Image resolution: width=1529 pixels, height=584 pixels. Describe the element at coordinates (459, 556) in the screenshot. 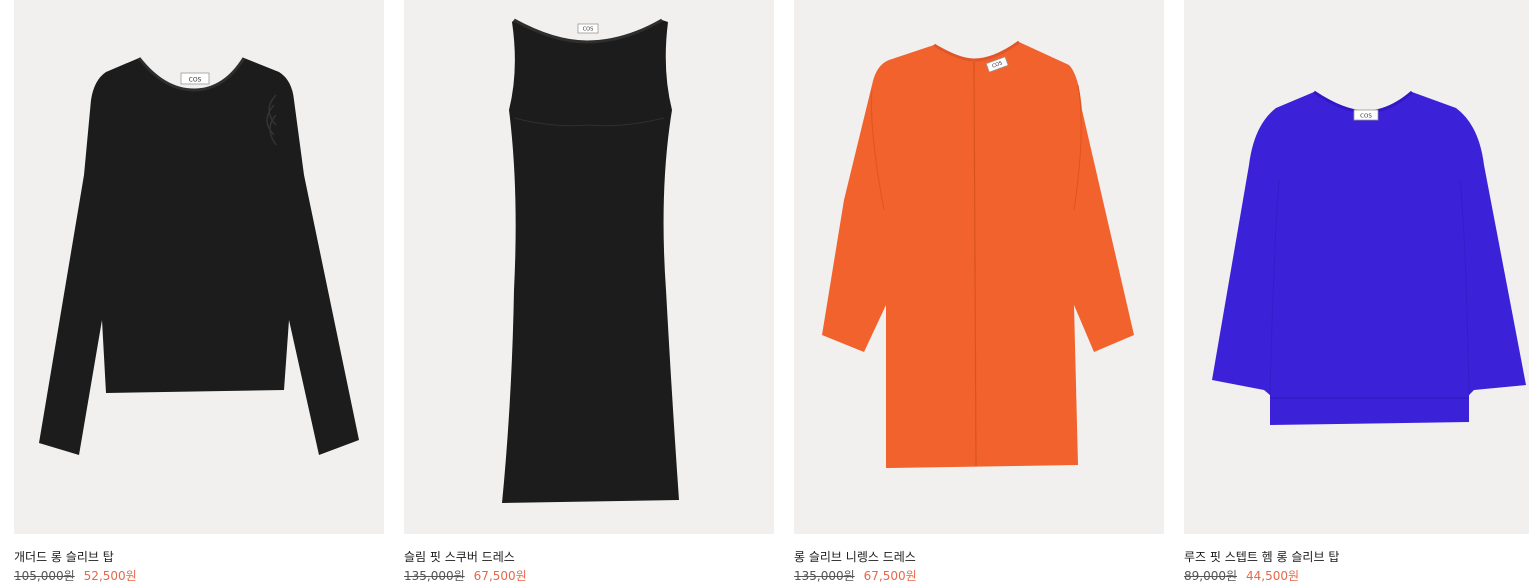

I see `product-name: 슬림 핏 스쿠버 드레스` at that location.